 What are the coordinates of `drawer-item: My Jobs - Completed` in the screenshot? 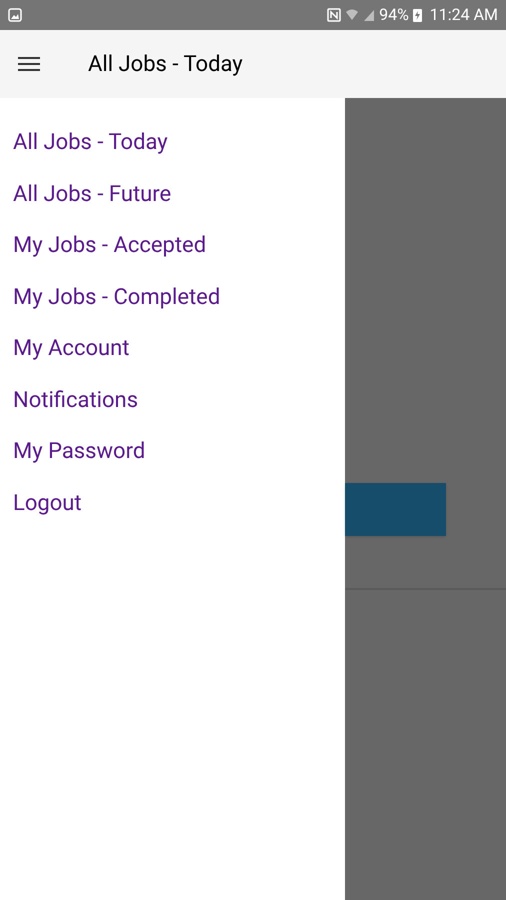 It's located at (116, 297).